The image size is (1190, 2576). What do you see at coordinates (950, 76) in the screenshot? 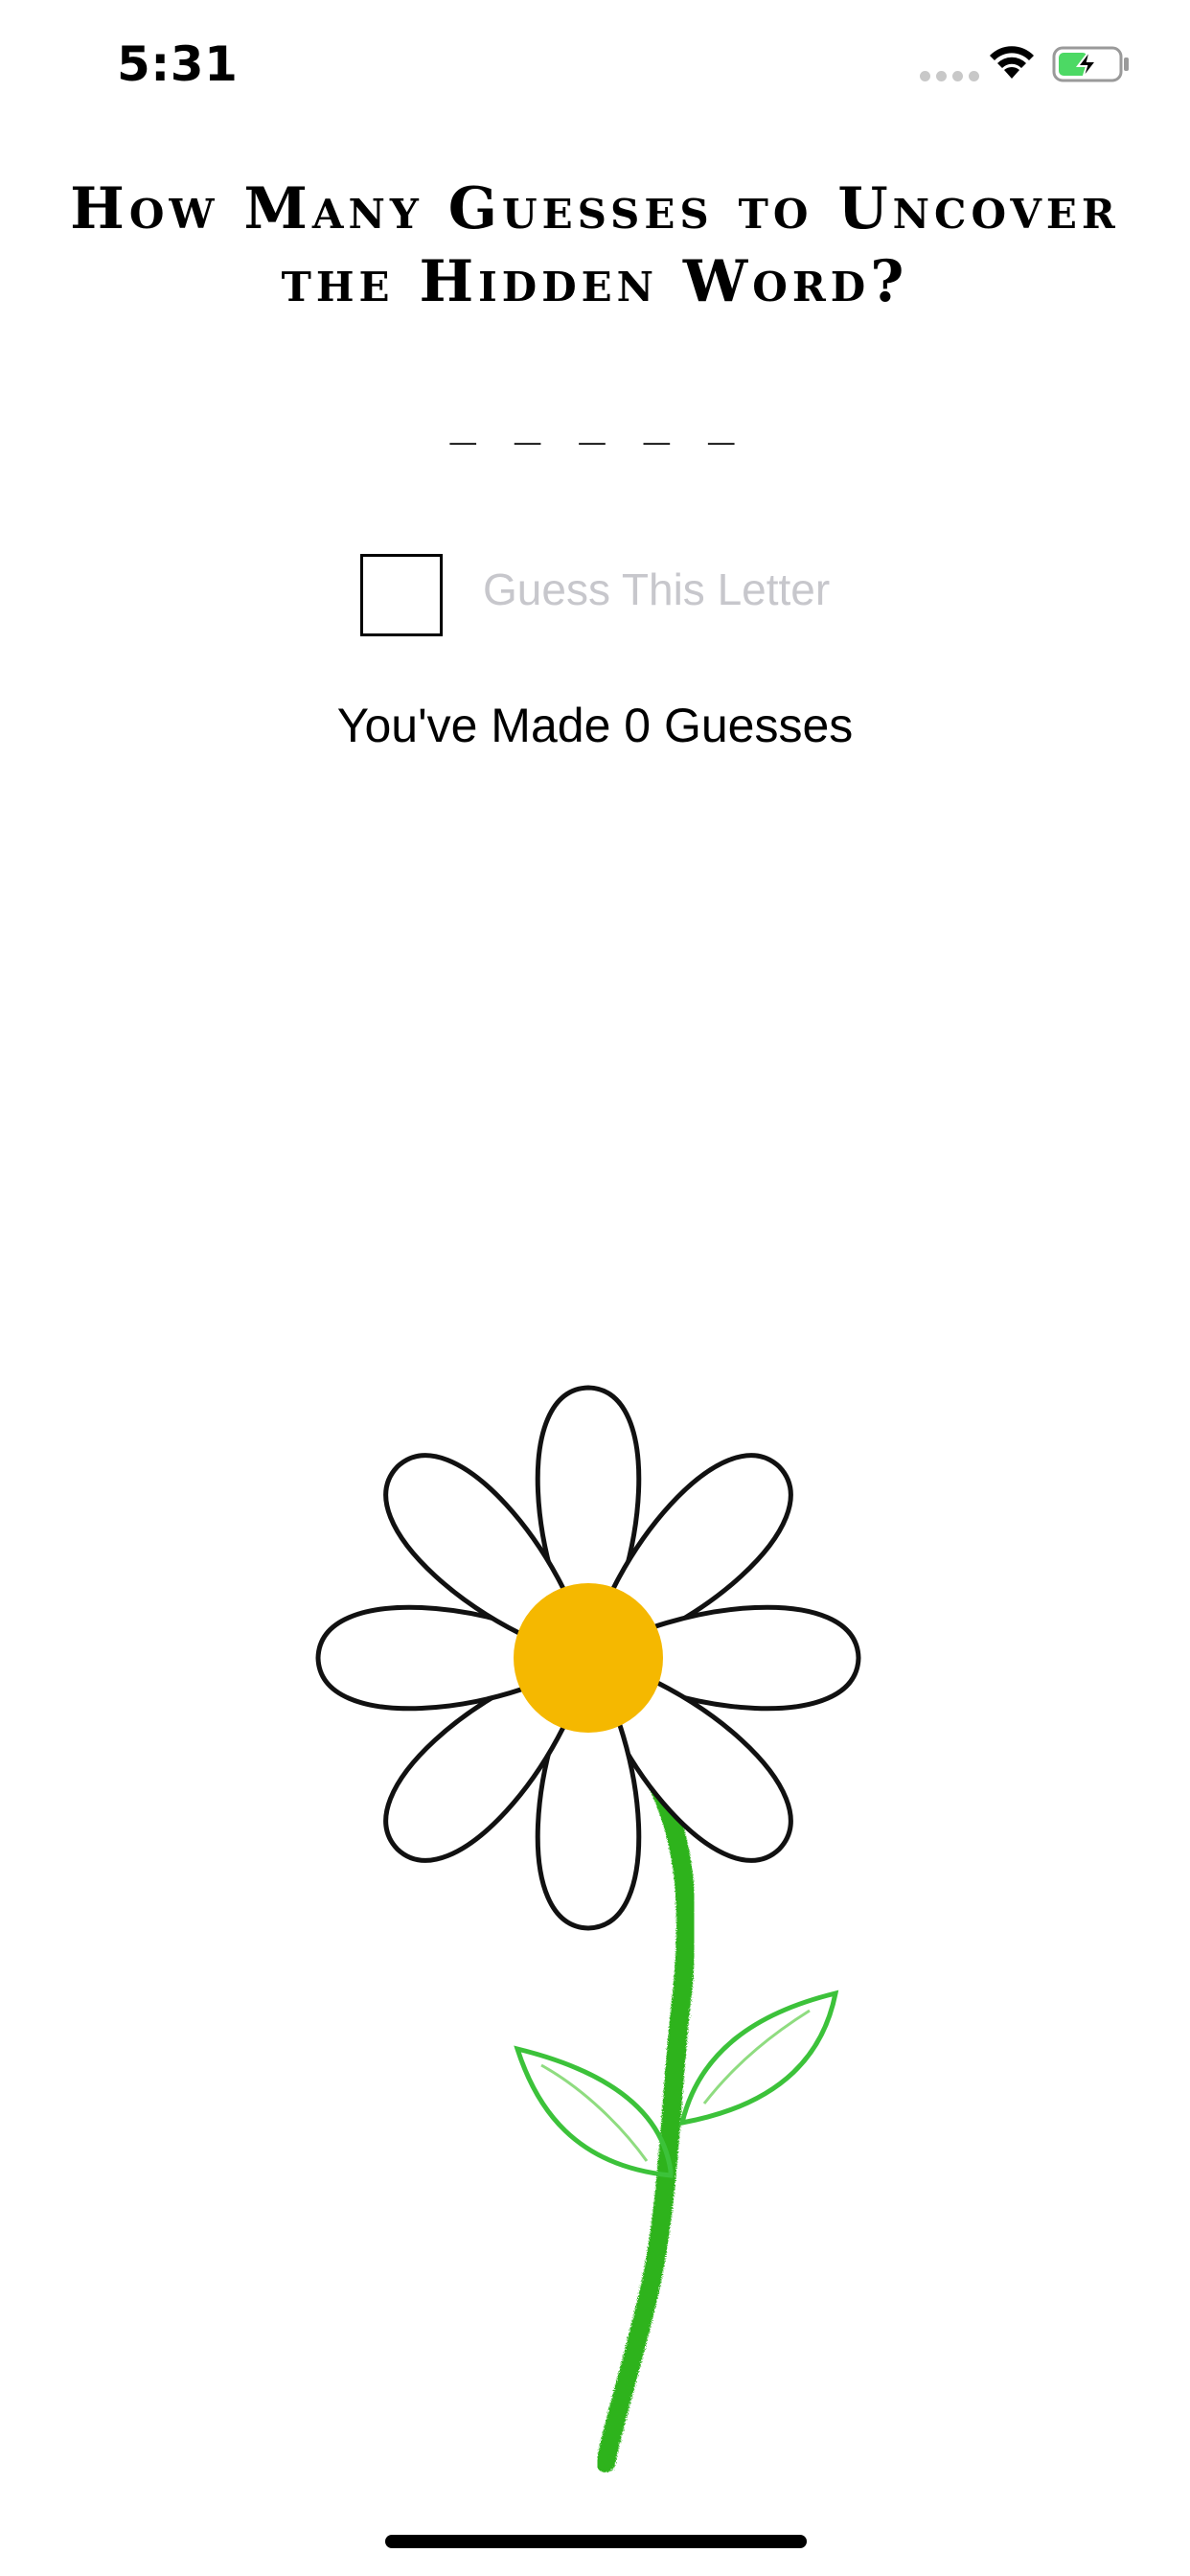
I see `signal-icon` at bounding box center [950, 76].